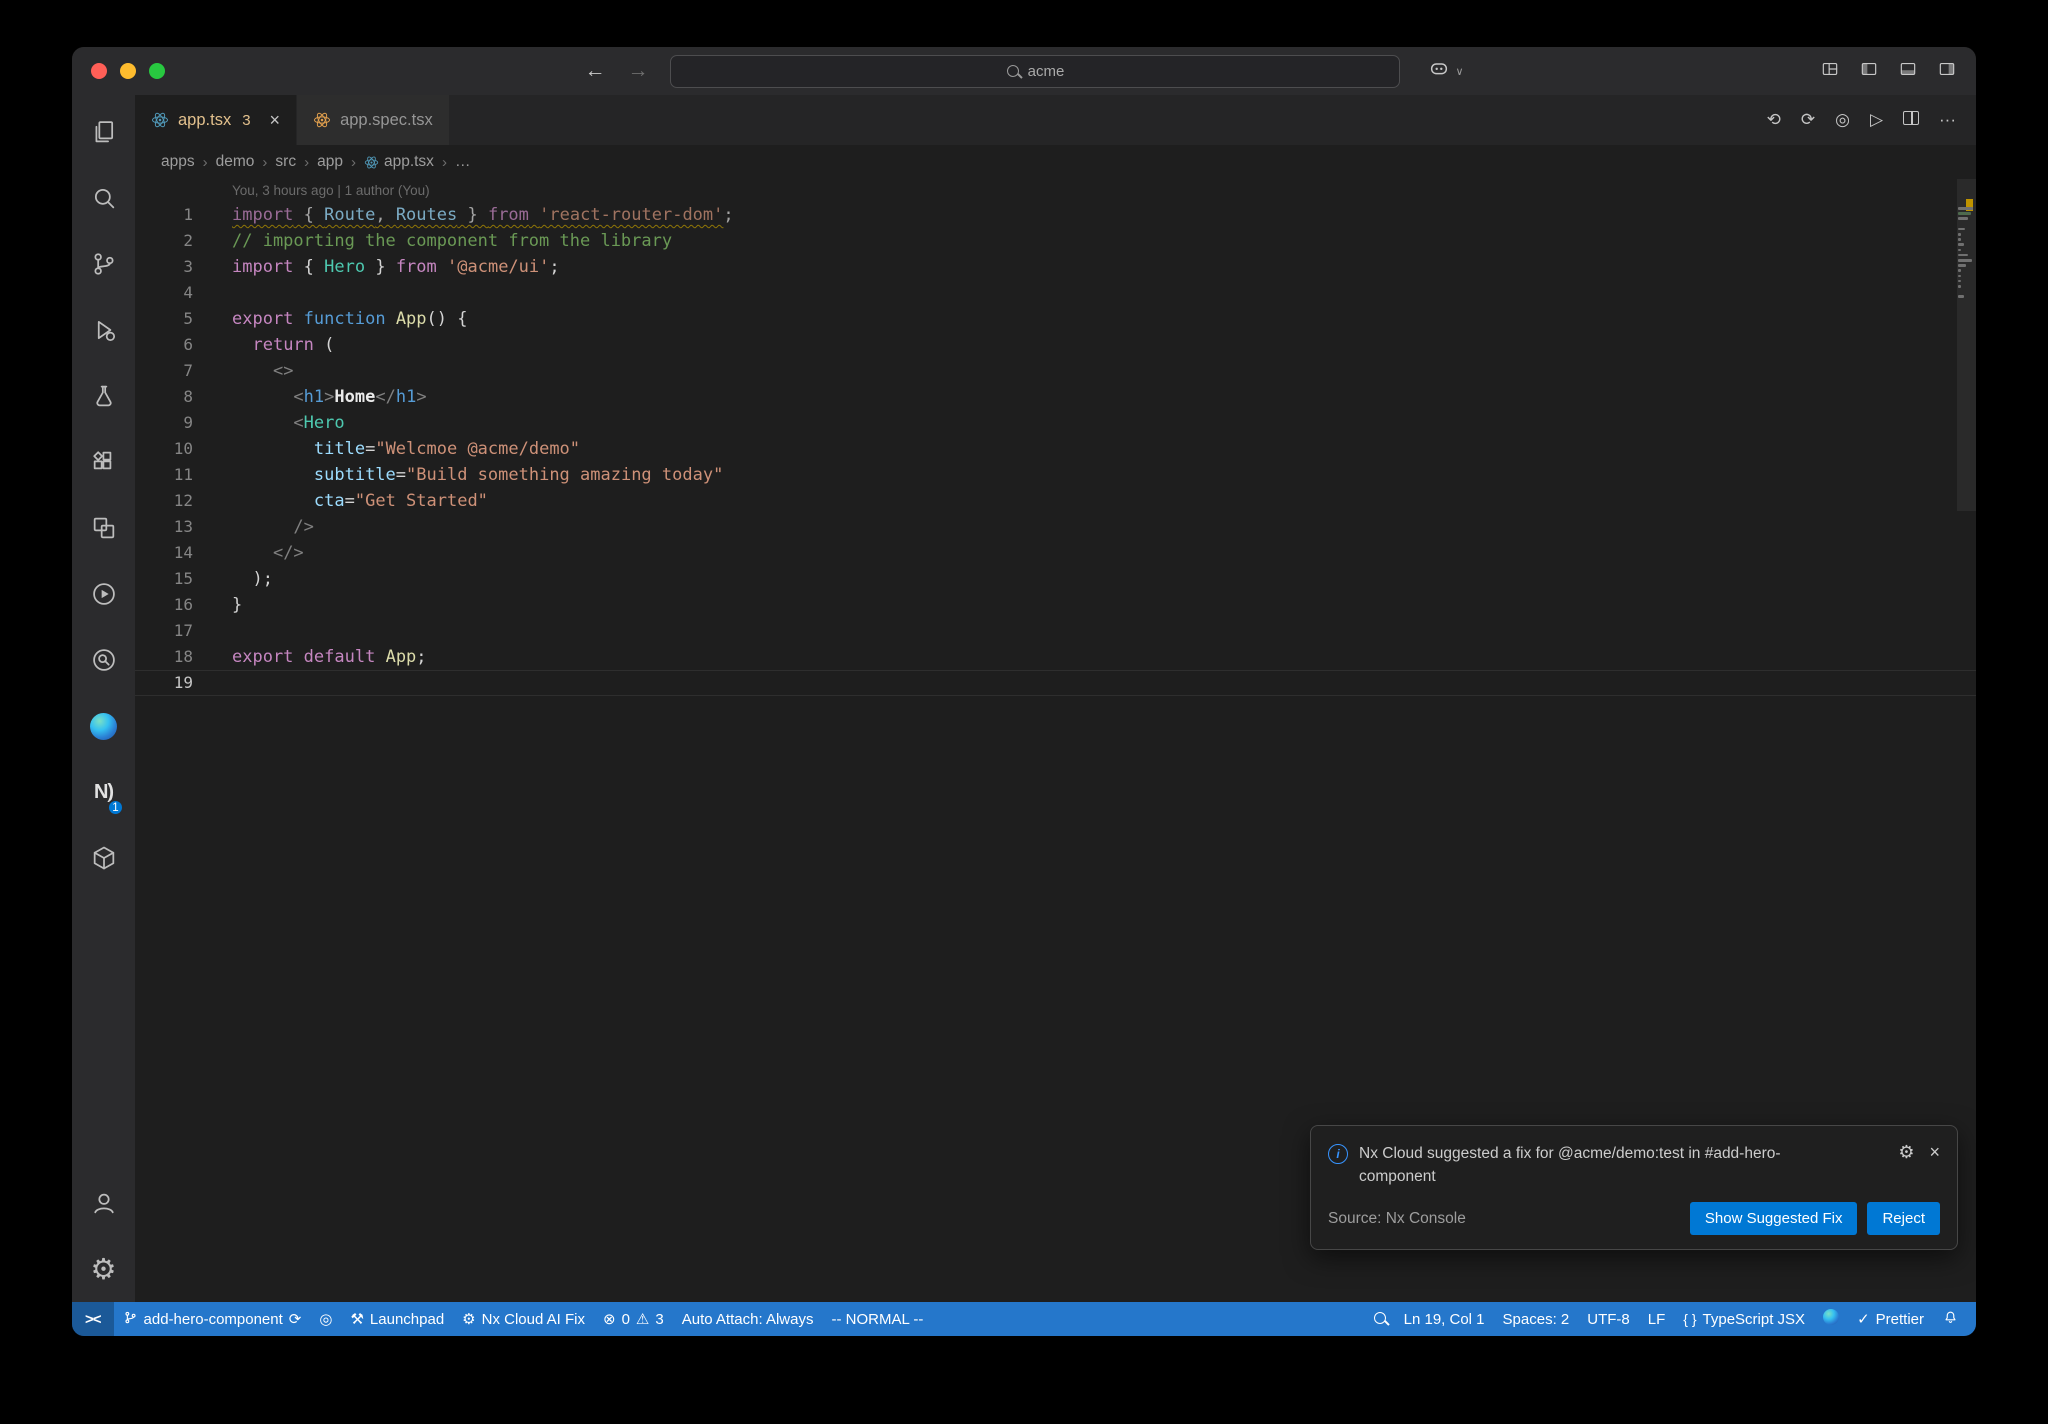  What do you see at coordinates (1934, 1152) in the screenshot?
I see `notification-close-icon: ×` at bounding box center [1934, 1152].